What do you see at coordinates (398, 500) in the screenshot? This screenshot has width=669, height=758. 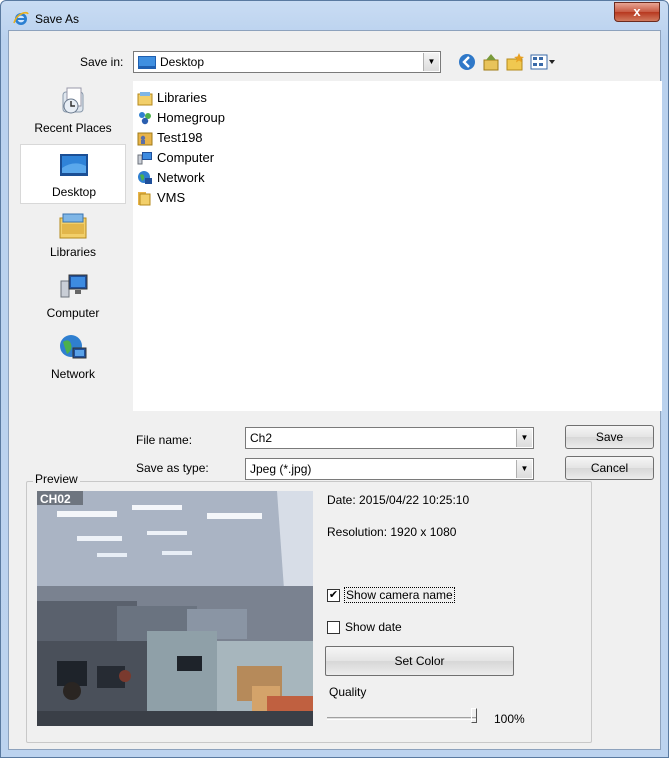 I see `date-text: Date: 2015/04/22 10:25:10` at bounding box center [398, 500].